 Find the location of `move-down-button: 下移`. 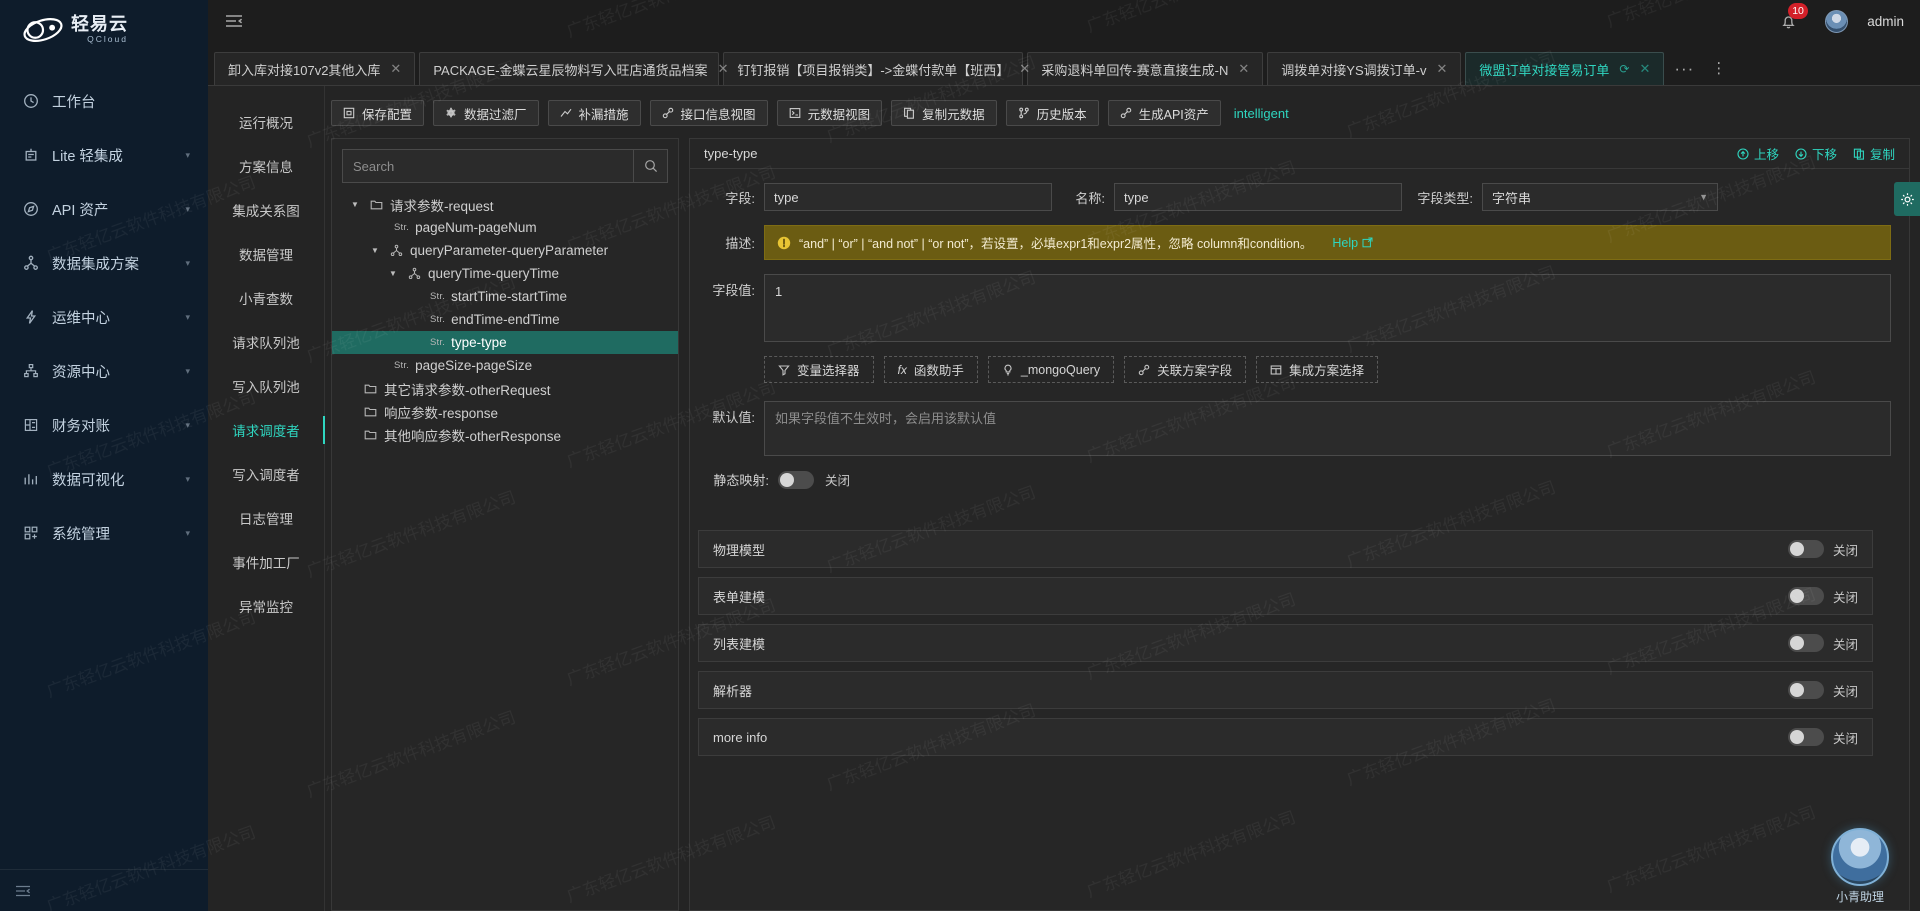

move-down-button: 下移 is located at coordinates (1816, 153).